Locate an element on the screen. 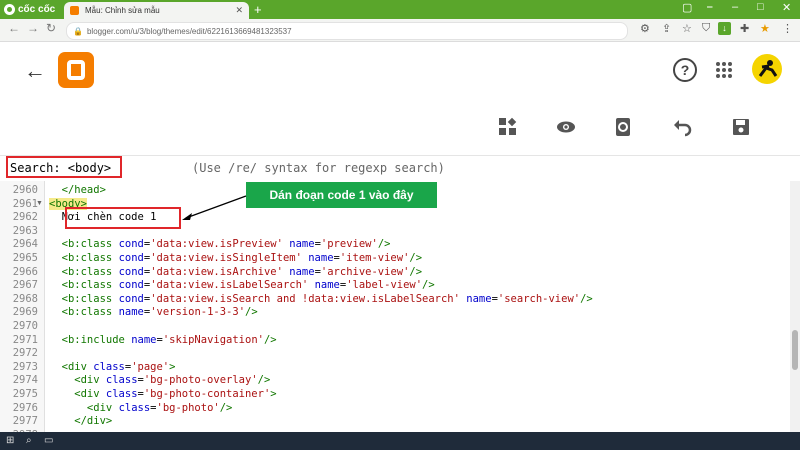 The image size is (800, 450). close-window-icon: ✕ is located at coordinates (786, 7).